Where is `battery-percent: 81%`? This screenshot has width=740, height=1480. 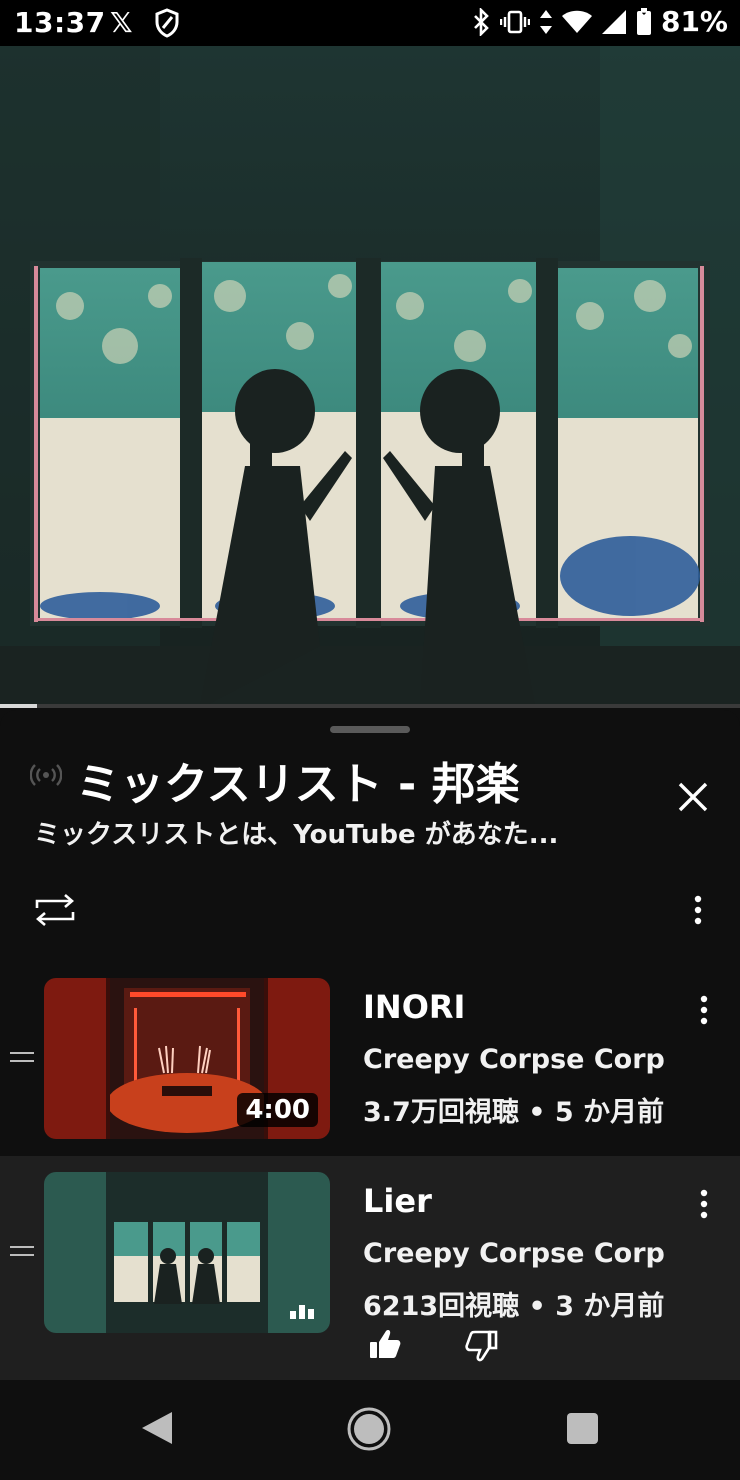 battery-percent: 81% is located at coordinates (694, 21).